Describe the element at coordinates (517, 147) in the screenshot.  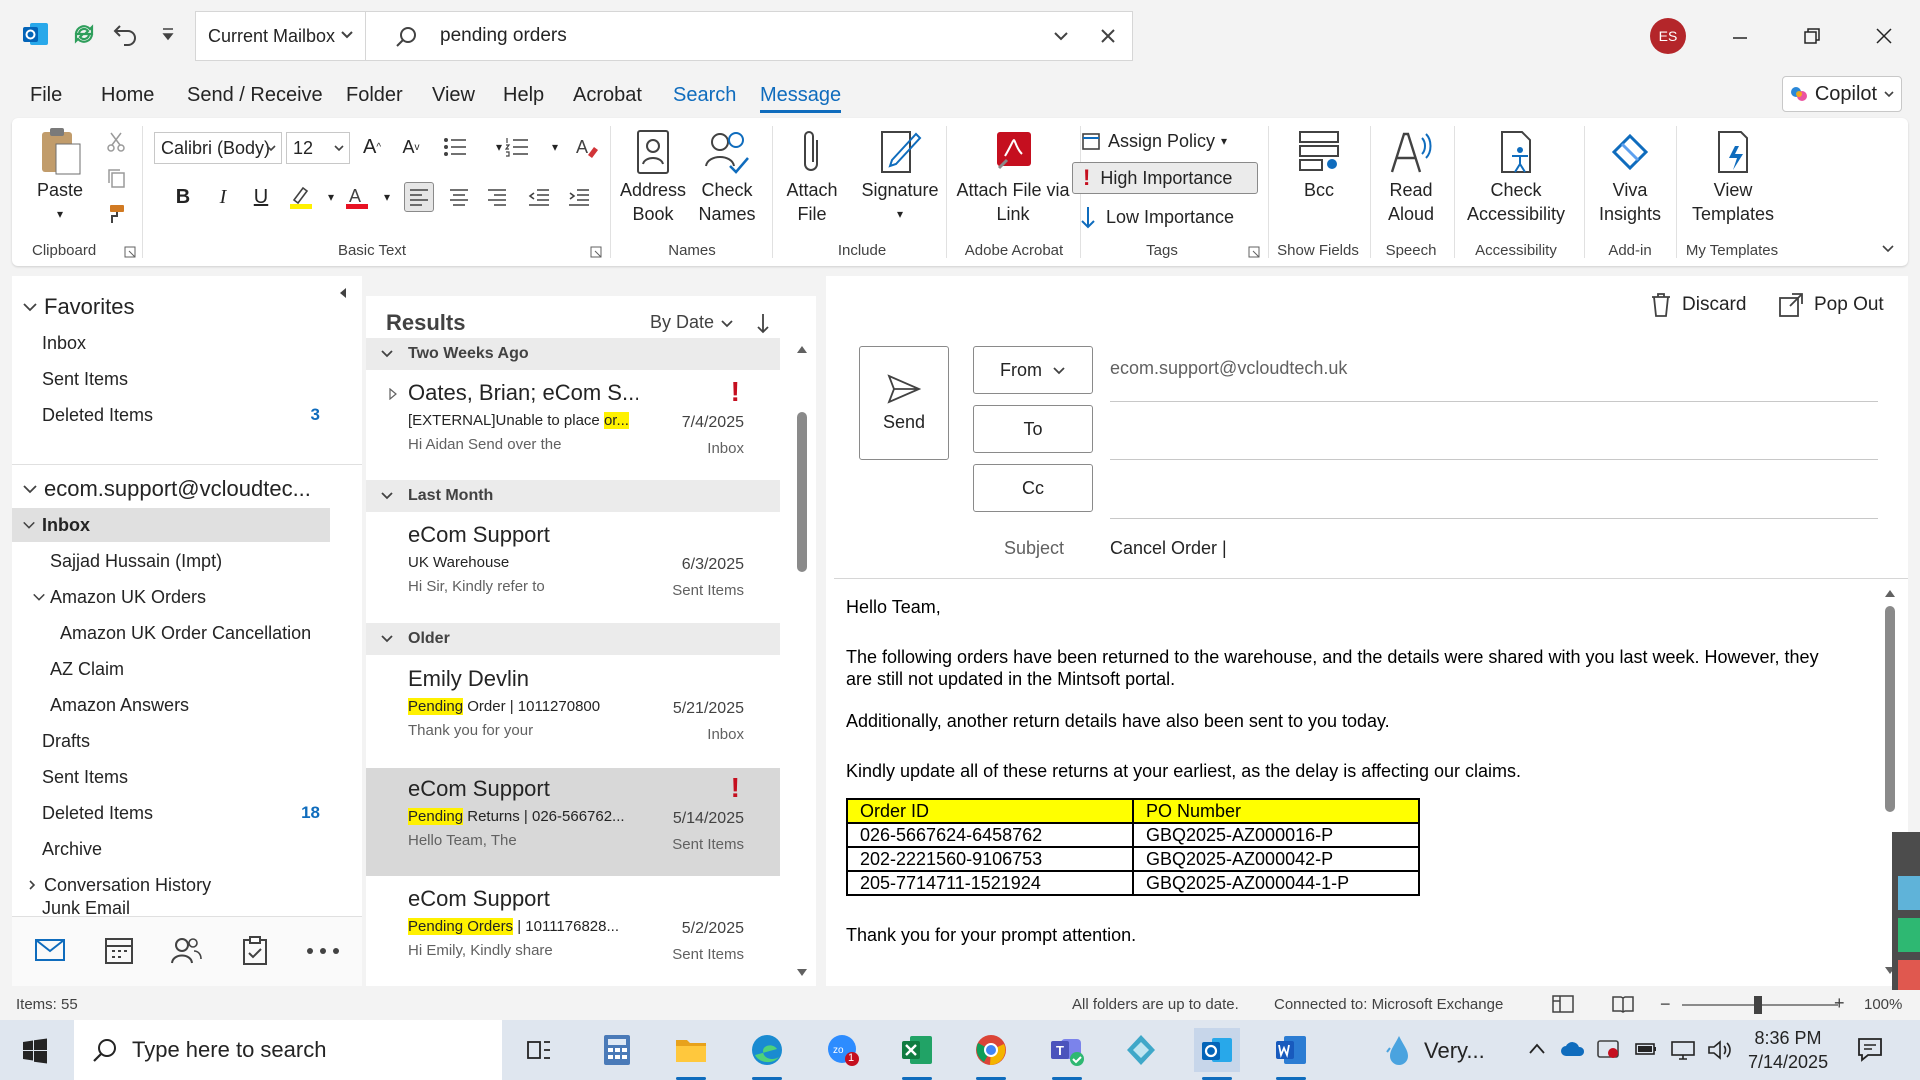
I see `numbering-icon` at that location.